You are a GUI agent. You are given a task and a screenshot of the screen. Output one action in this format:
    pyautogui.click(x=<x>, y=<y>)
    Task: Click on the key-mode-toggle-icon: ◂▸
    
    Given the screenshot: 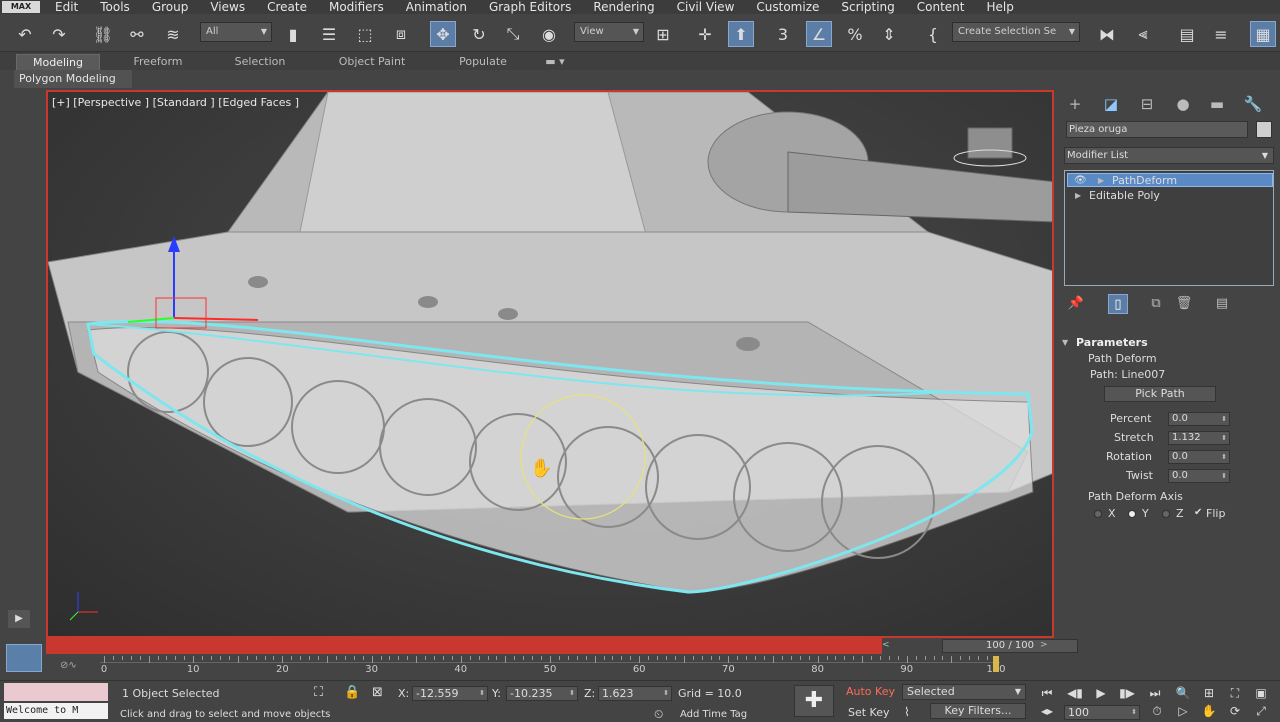 What is the action you would take?
    pyautogui.click(x=1047, y=711)
    